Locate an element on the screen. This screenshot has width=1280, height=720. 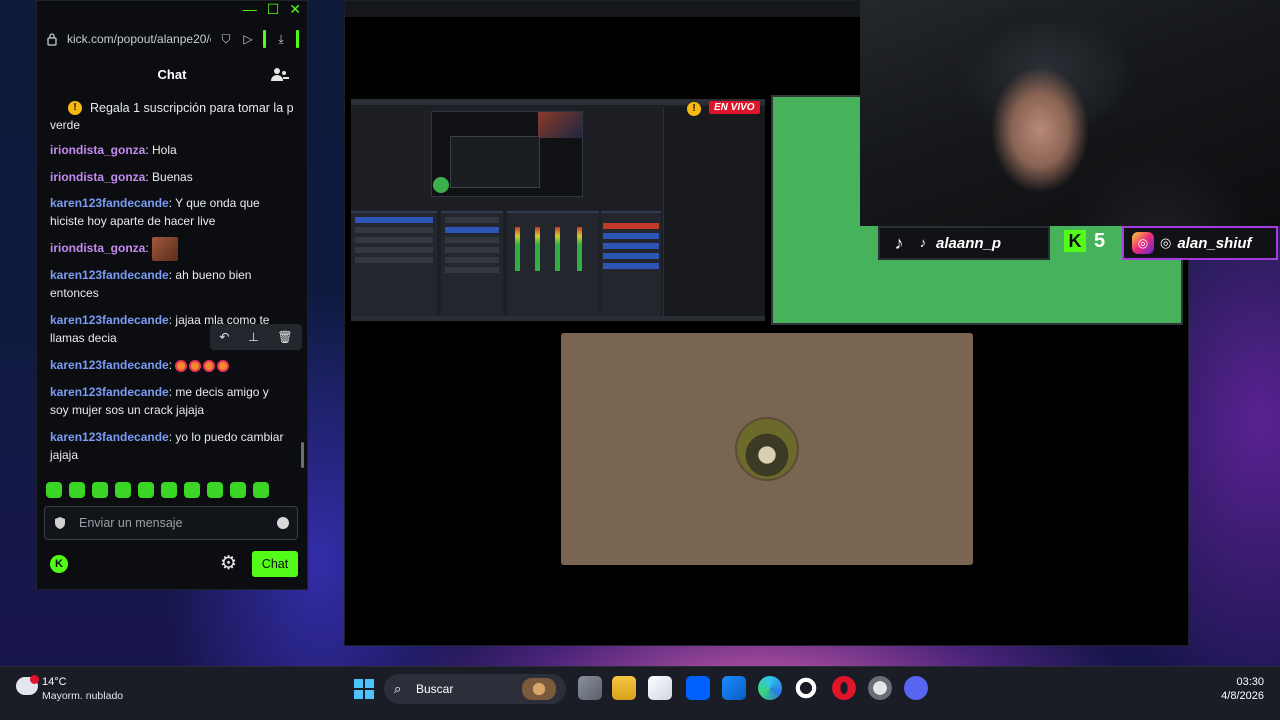
warning-icon: ! is located at coordinates (694, 109).